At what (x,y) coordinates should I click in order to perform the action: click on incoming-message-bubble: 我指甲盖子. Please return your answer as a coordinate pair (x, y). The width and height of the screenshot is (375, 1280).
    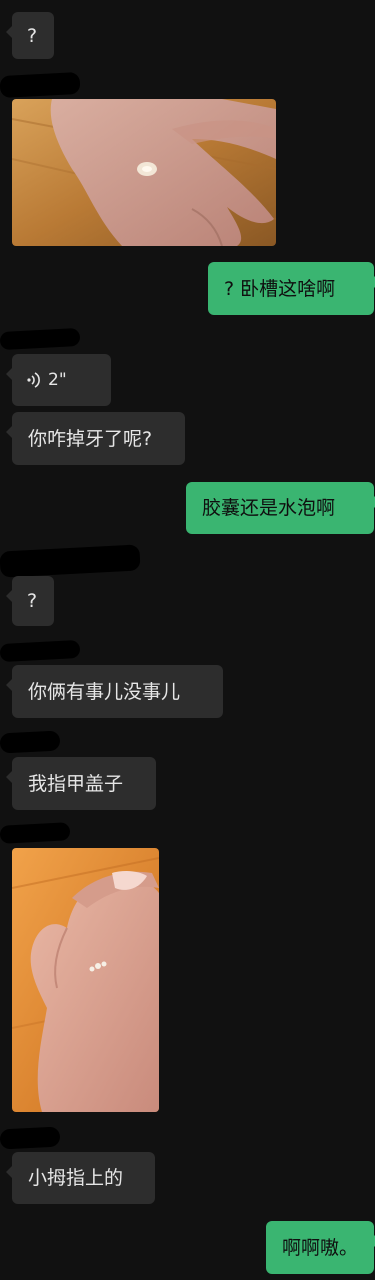
    Looking at the image, I should click on (81, 783).